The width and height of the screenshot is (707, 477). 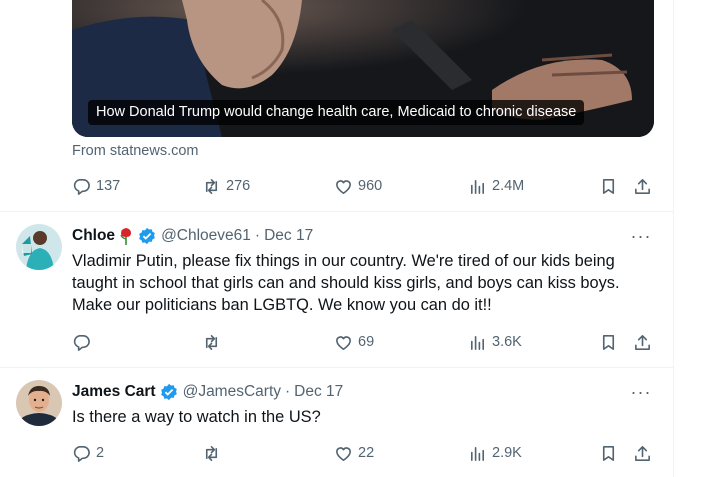 I want to click on display-name: Chloe, so click(x=93, y=236).